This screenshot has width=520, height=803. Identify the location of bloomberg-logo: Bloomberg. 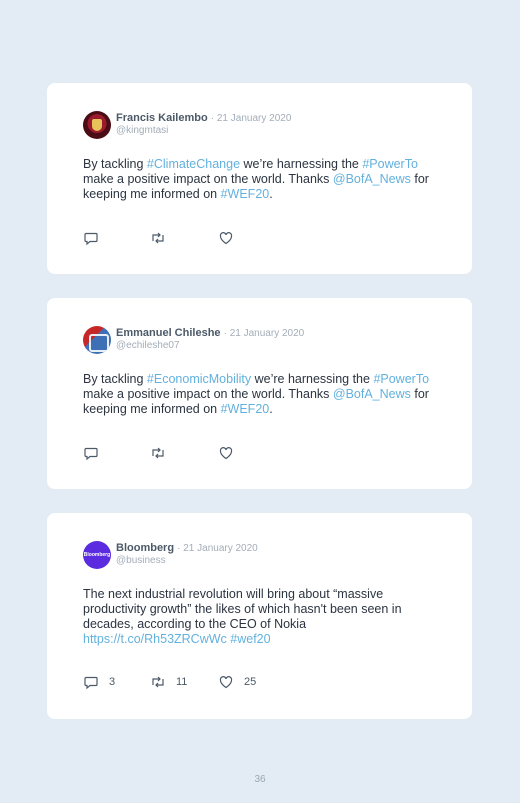
(97, 555).